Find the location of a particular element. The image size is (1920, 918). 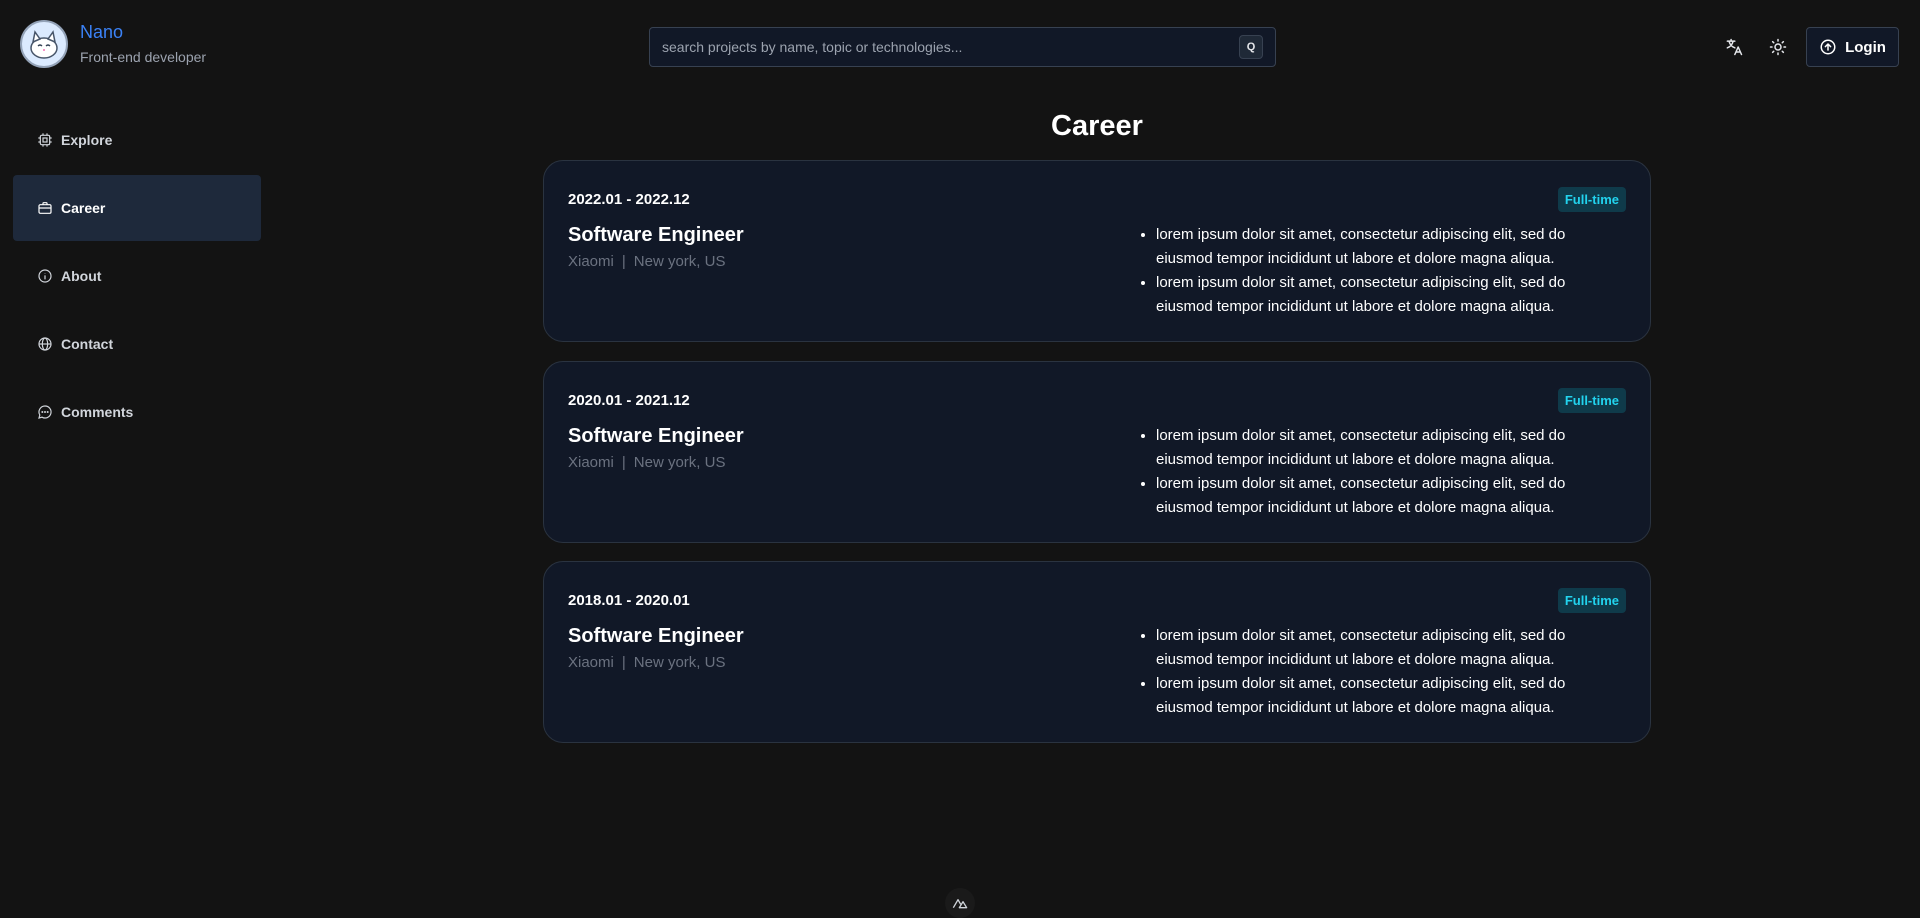

sidebar-item-explore: Explore is located at coordinates (137, 140).